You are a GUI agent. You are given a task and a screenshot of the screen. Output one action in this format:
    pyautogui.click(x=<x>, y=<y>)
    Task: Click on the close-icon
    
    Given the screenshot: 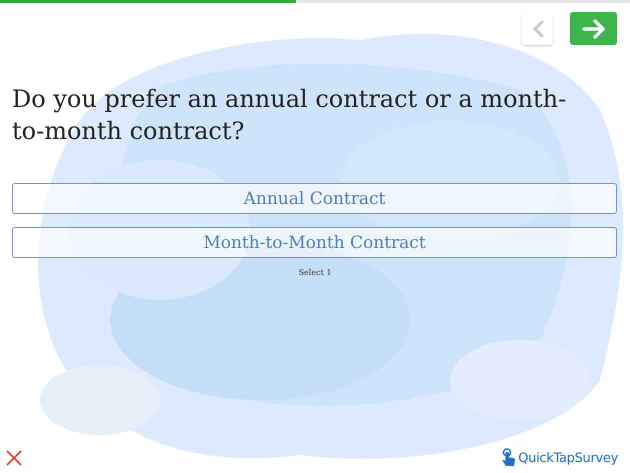 What is the action you would take?
    pyautogui.click(x=14, y=458)
    